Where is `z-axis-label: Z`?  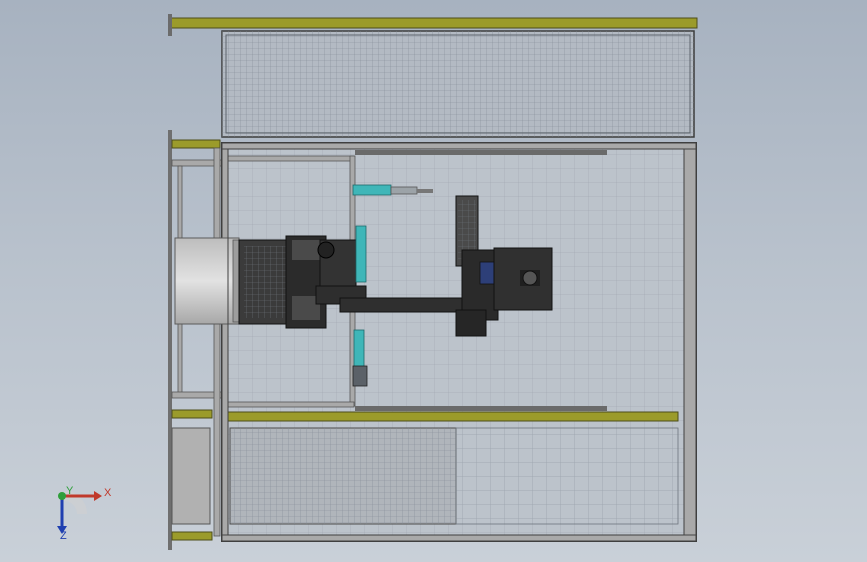 z-axis-label: Z is located at coordinates (63, 536).